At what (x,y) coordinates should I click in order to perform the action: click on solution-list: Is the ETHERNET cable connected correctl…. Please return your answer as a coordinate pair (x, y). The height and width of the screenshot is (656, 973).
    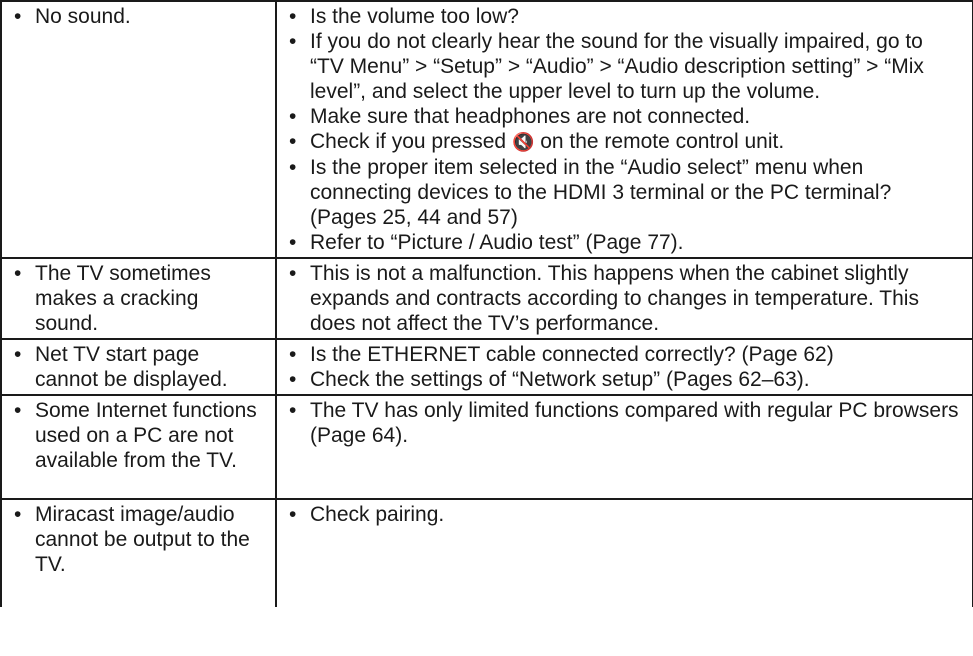
    Looking at the image, I should click on (624, 367).